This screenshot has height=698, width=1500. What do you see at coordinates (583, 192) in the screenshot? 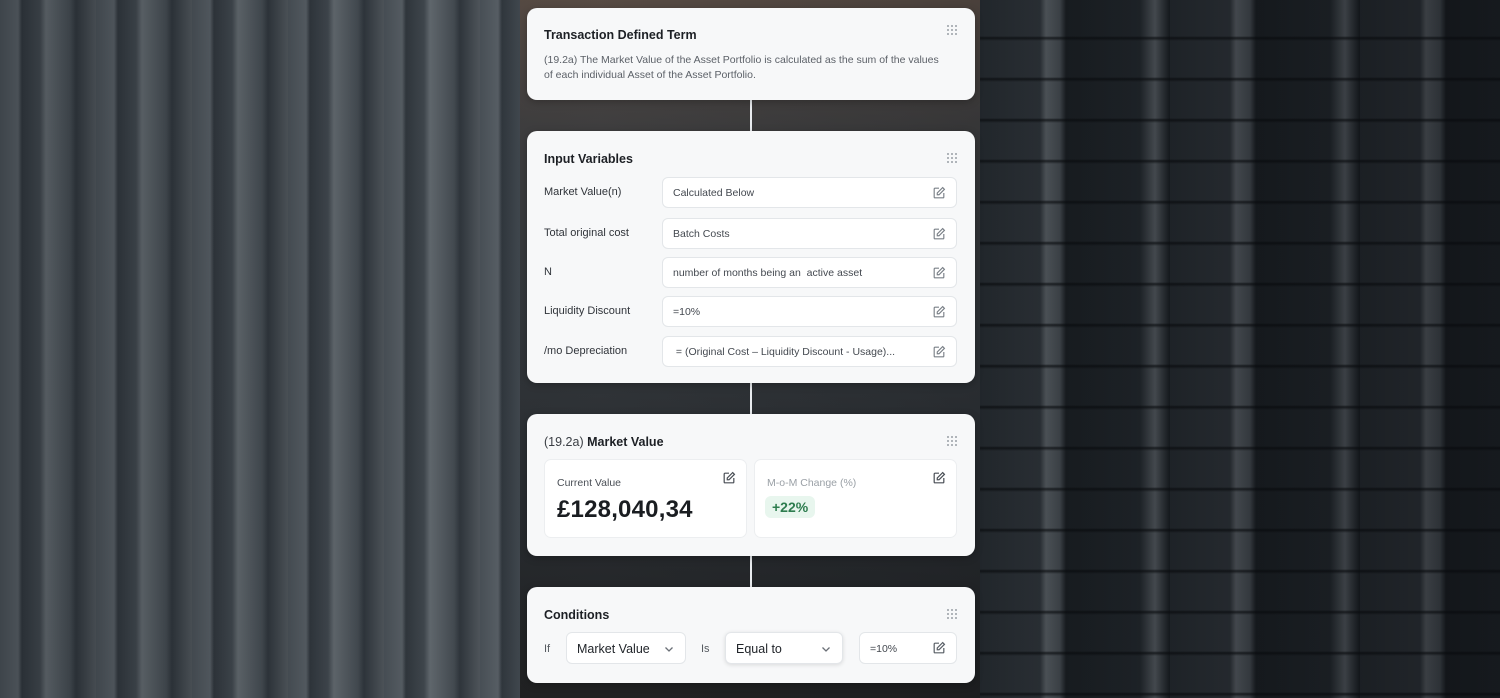
I see `variable-label: Market Value(n)` at bounding box center [583, 192].